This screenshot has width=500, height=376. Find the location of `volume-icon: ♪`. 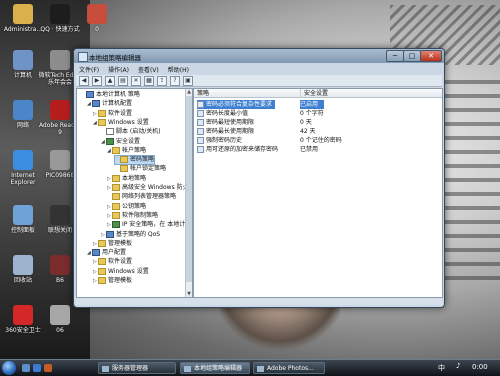

volume-icon: ♪ is located at coordinates (460, 366).